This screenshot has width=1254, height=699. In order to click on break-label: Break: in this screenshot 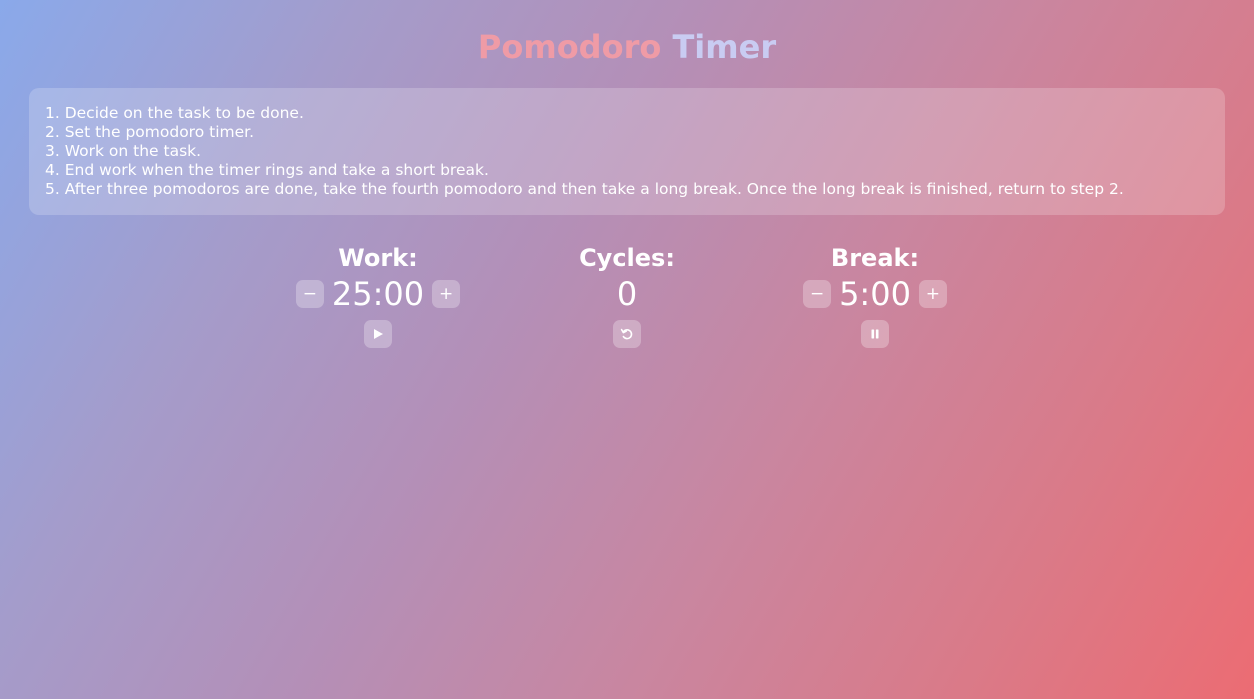, I will do `click(875, 258)`.